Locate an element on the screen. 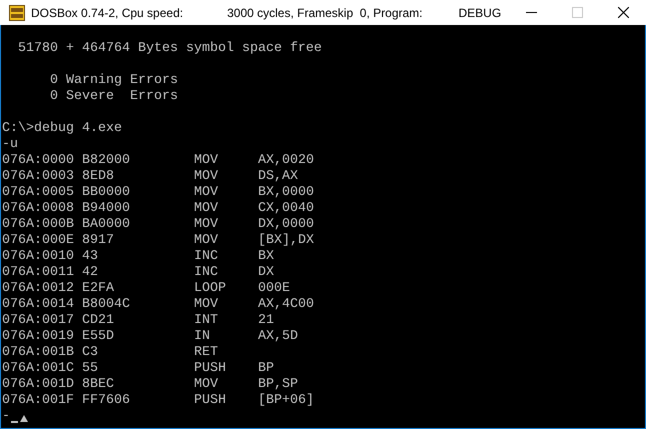 This screenshot has height=429, width=646. machine-code-text: E2FA is located at coordinates (98, 288).